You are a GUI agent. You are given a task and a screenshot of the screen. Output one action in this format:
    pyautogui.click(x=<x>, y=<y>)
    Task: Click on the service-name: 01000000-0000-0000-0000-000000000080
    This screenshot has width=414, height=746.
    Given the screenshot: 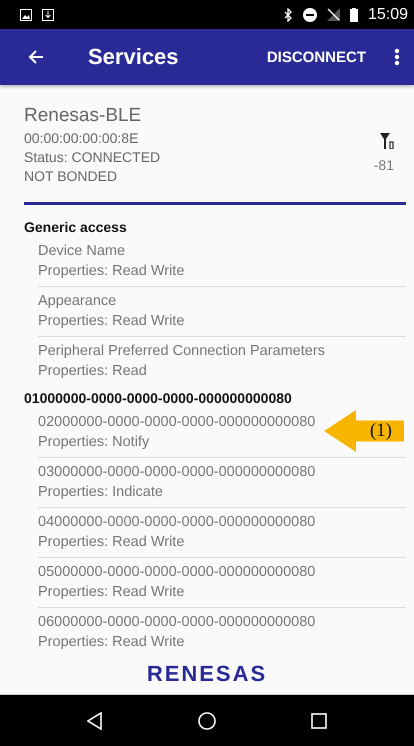 What is the action you would take?
    pyautogui.click(x=158, y=398)
    